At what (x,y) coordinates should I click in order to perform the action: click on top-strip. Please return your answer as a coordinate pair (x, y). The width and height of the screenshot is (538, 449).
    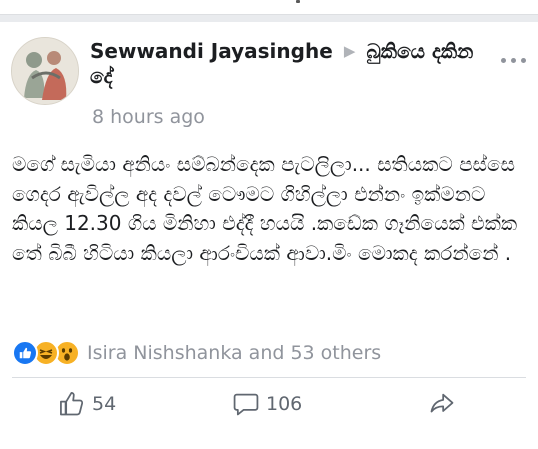
    Looking at the image, I should click on (269, 7).